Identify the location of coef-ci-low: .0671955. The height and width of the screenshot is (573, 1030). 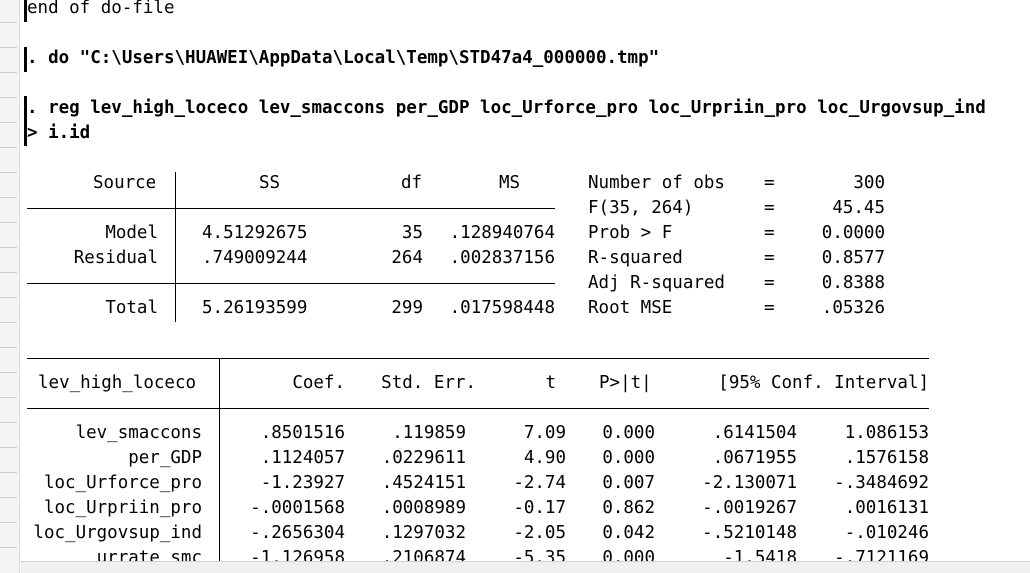
(754, 458).